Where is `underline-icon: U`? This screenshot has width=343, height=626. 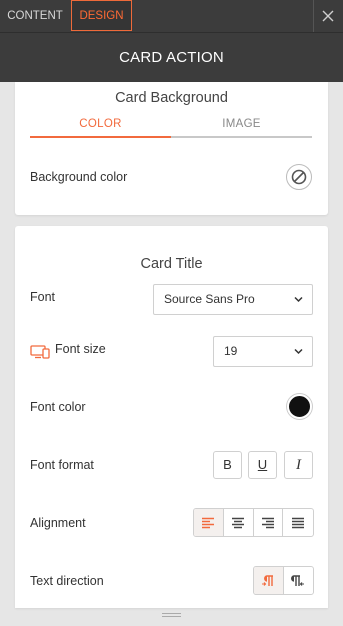 underline-icon: U is located at coordinates (262, 464).